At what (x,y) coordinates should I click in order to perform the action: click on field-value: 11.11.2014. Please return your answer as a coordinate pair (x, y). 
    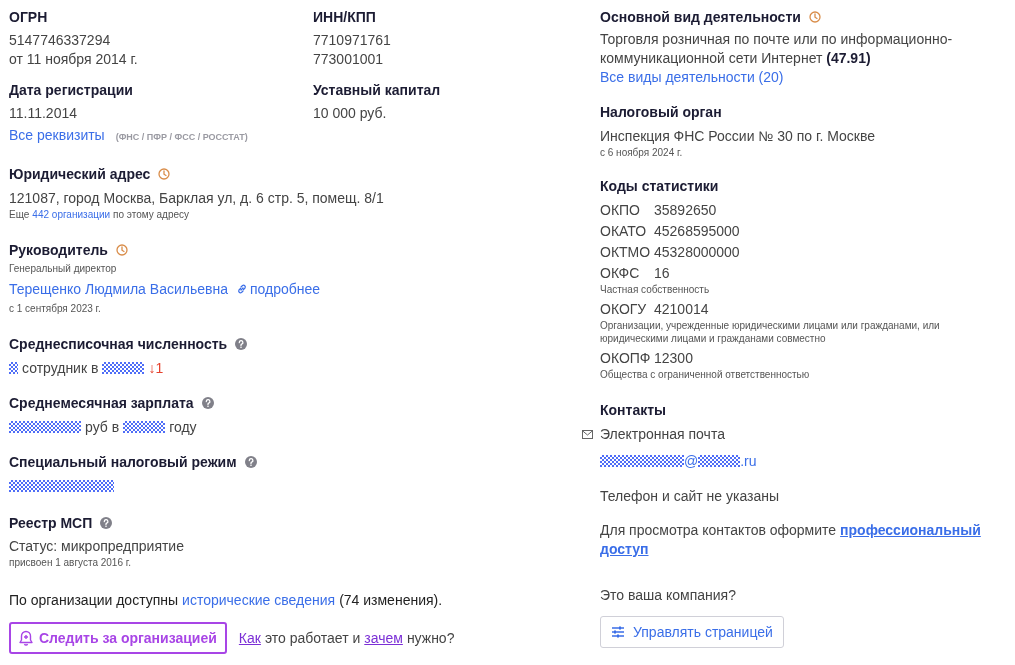
    Looking at the image, I should click on (43, 113).